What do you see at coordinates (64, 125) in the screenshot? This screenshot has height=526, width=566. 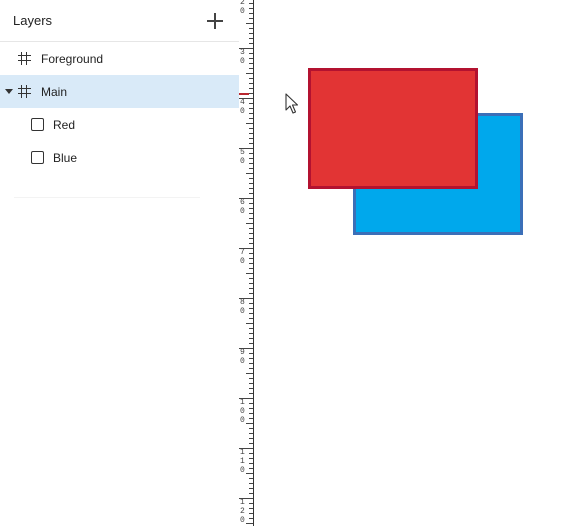 I see `layer-label: Red` at bounding box center [64, 125].